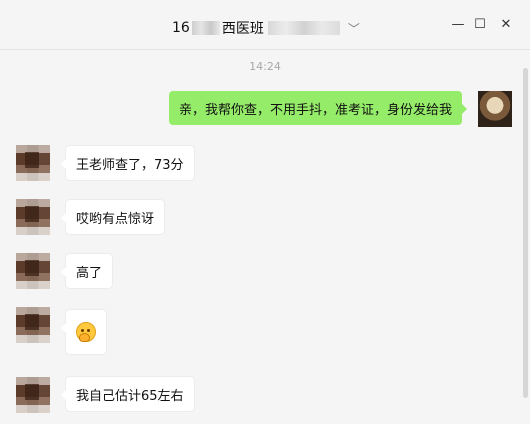  I want to click on received-message-bubble: 高了, so click(86, 271).